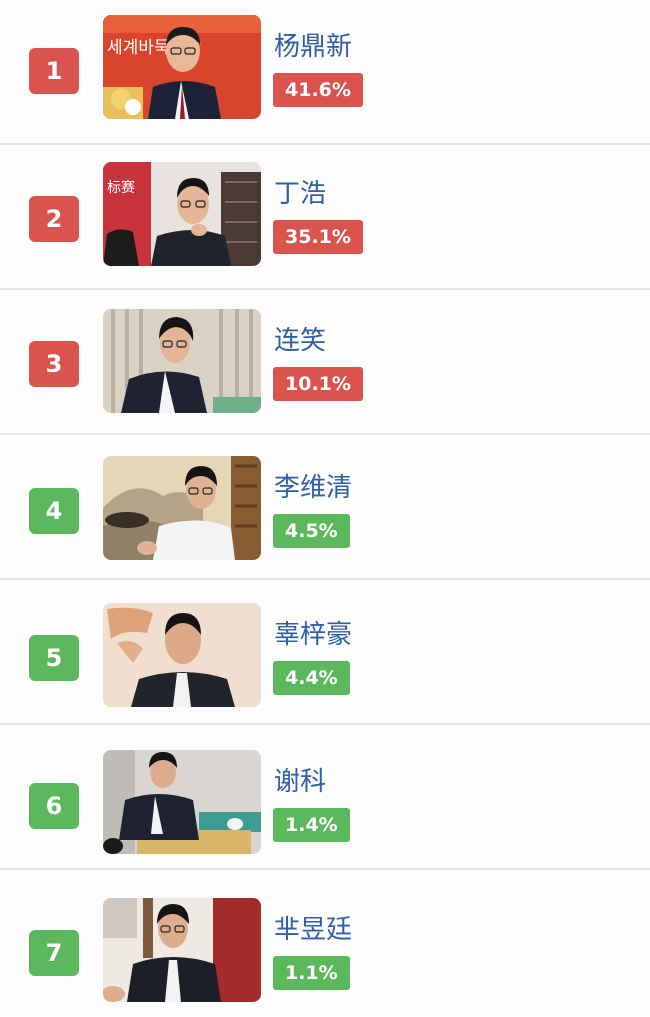 The image size is (650, 1017). What do you see at coordinates (54, 806) in the screenshot?
I see `rank-badge: 6` at bounding box center [54, 806].